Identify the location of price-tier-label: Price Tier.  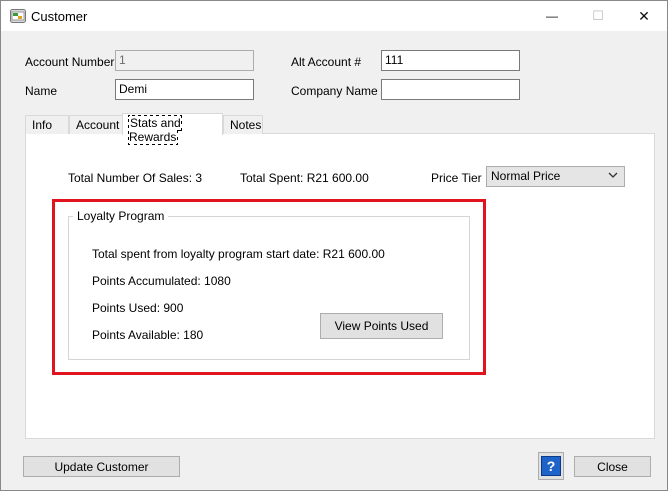
(456, 178).